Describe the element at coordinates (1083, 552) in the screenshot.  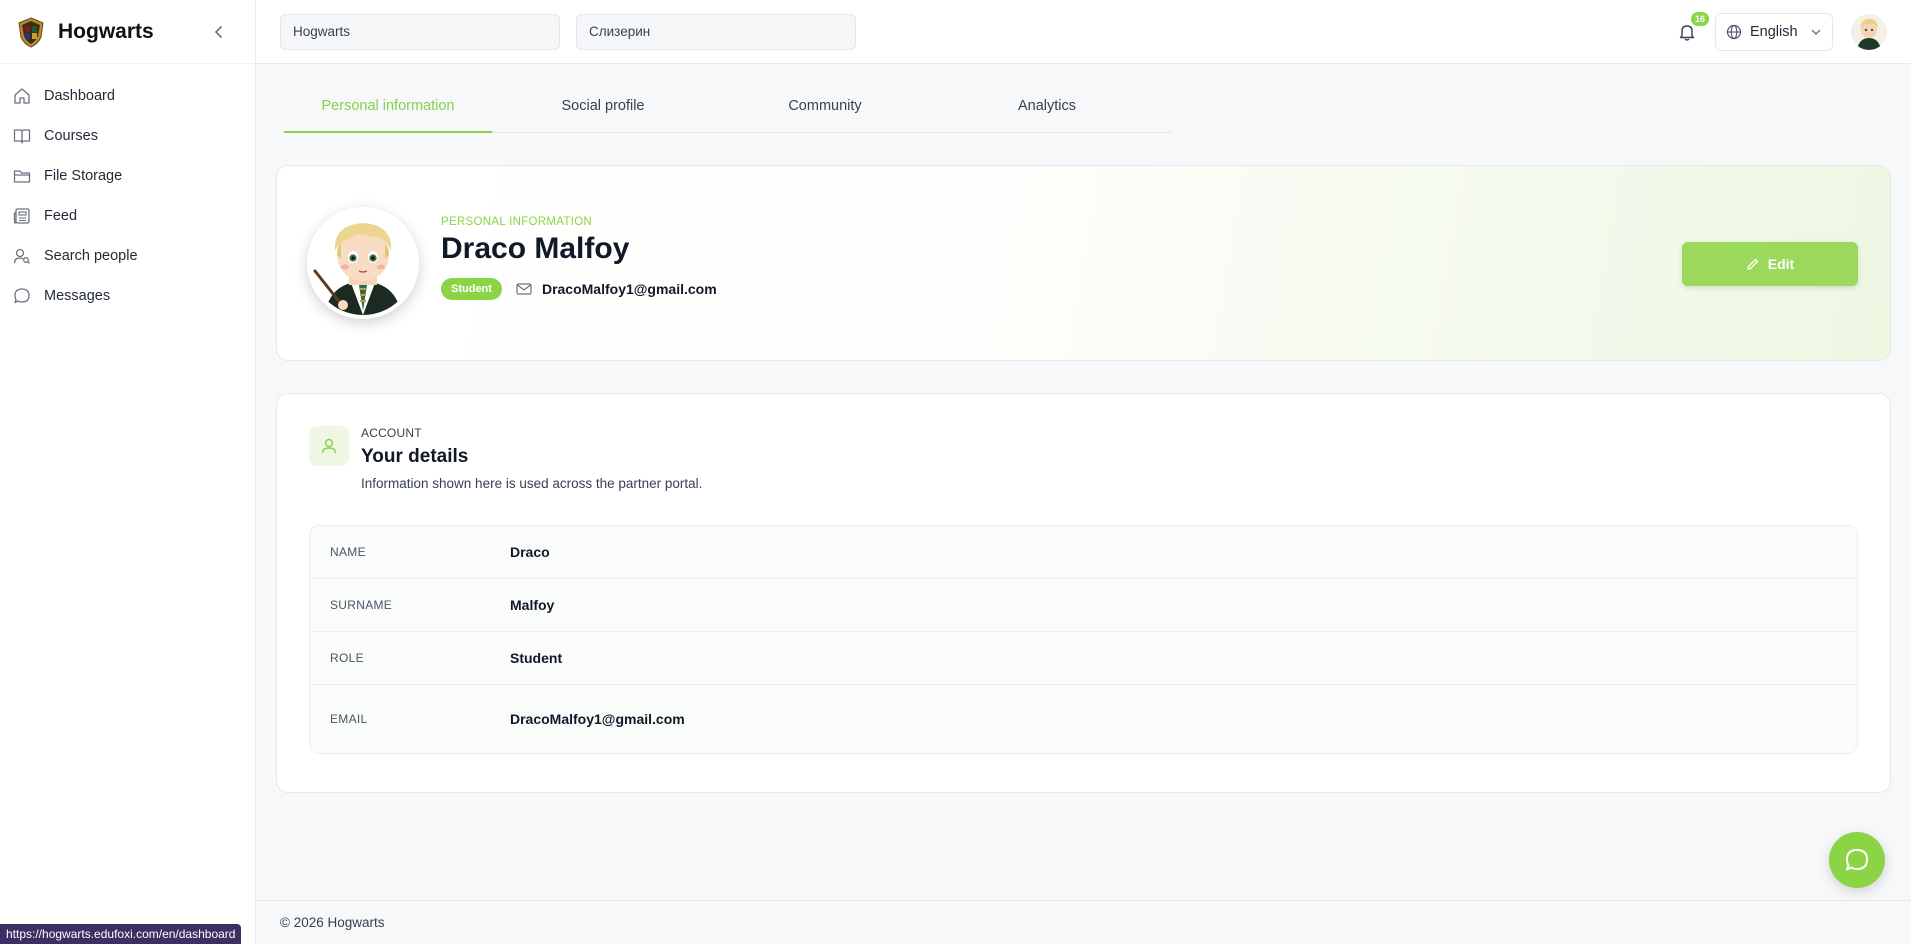
I see `detail-row-name: NAME Draco` at that location.